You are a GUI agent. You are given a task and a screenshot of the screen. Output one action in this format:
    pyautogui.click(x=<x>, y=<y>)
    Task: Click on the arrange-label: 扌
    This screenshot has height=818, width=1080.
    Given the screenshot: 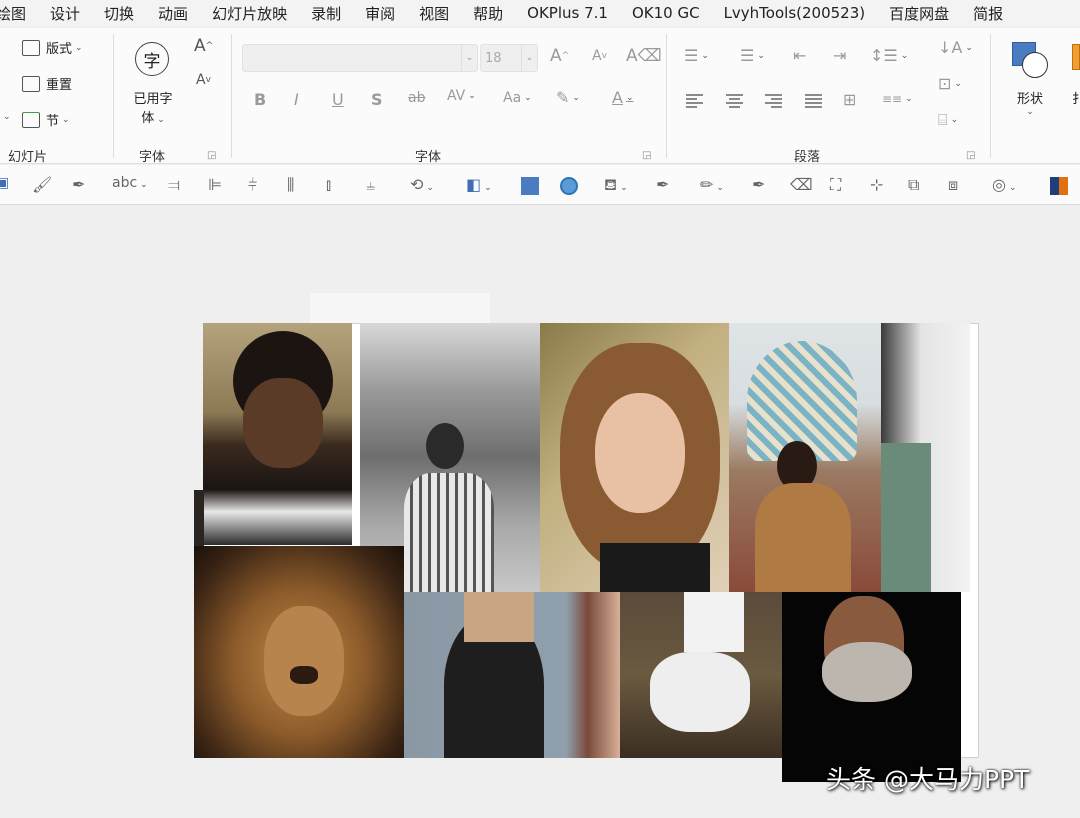 What is the action you would take?
    pyautogui.click(x=1076, y=97)
    